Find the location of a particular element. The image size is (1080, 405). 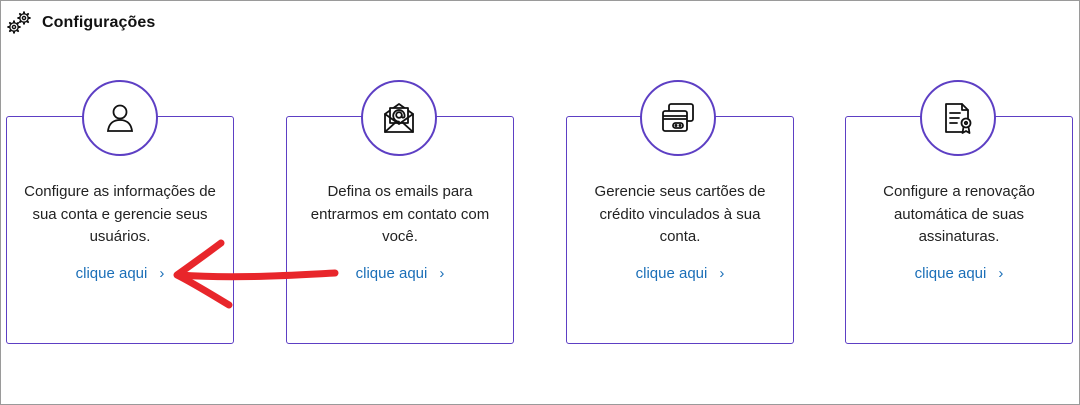

renewal-link: clique aqui › is located at coordinates (959, 273).